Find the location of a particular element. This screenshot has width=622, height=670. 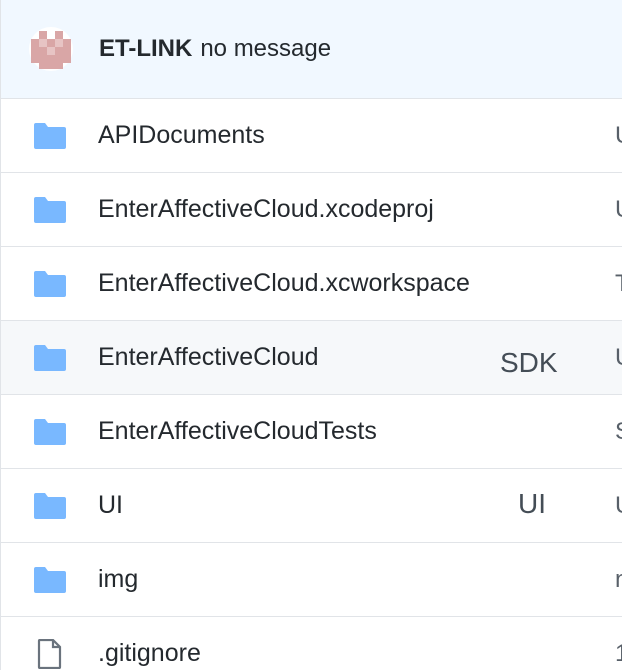

file-row: EnterAffectiveCloud.xcodeproj U is located at coordinates (311, 210).